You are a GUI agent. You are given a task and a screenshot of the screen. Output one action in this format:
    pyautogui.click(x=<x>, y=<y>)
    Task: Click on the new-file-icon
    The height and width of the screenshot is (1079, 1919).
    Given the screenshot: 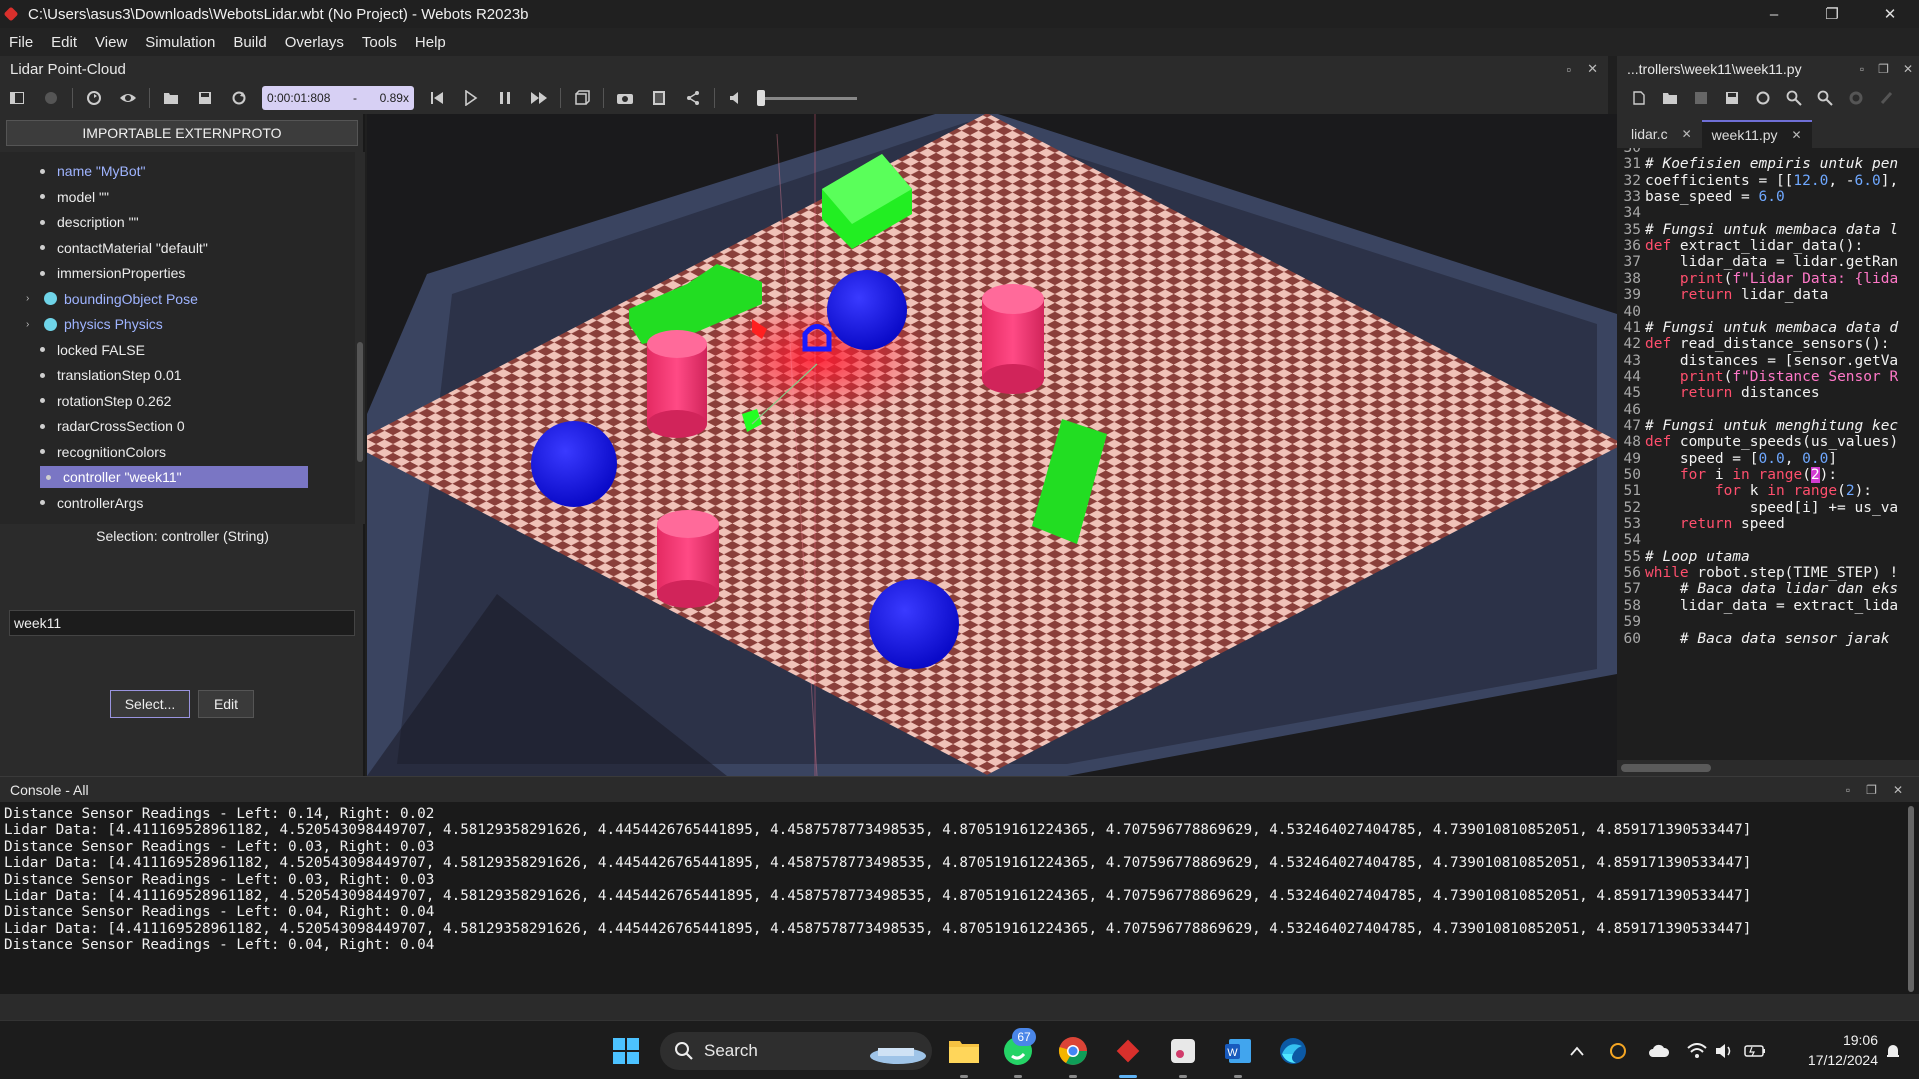 What is the action you would take?
    pyautogui.click(x=1638, y=98)
    